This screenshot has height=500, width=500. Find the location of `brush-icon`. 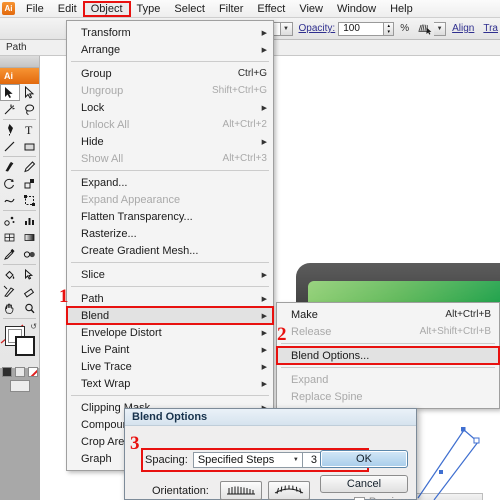

brush-icon is located at coordinates (425, 28).